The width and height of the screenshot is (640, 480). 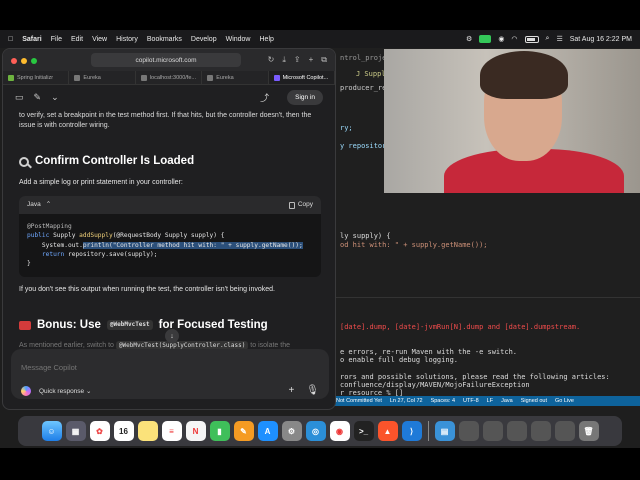 I want to click on safari-icon: ◎, so click(x=315, y=431).